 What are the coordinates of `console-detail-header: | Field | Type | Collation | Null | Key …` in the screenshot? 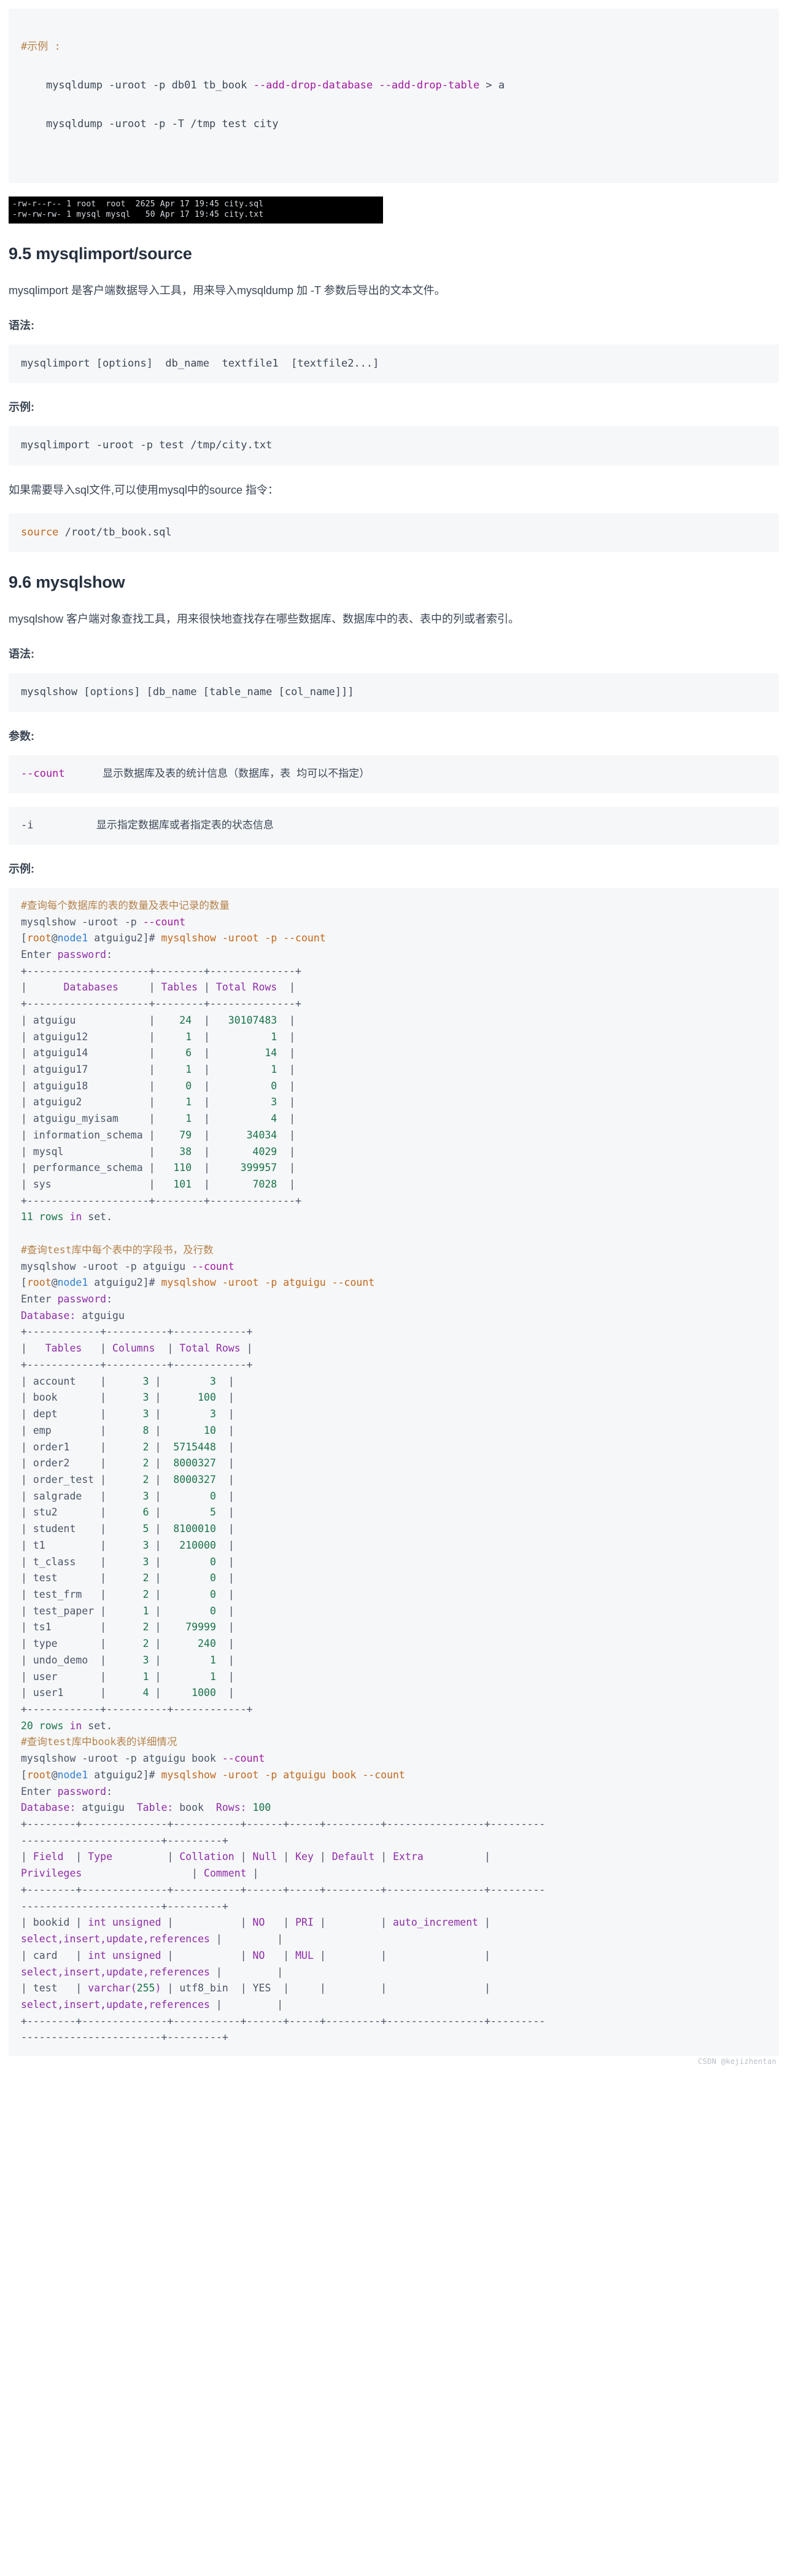 It's located at (395, 1857).